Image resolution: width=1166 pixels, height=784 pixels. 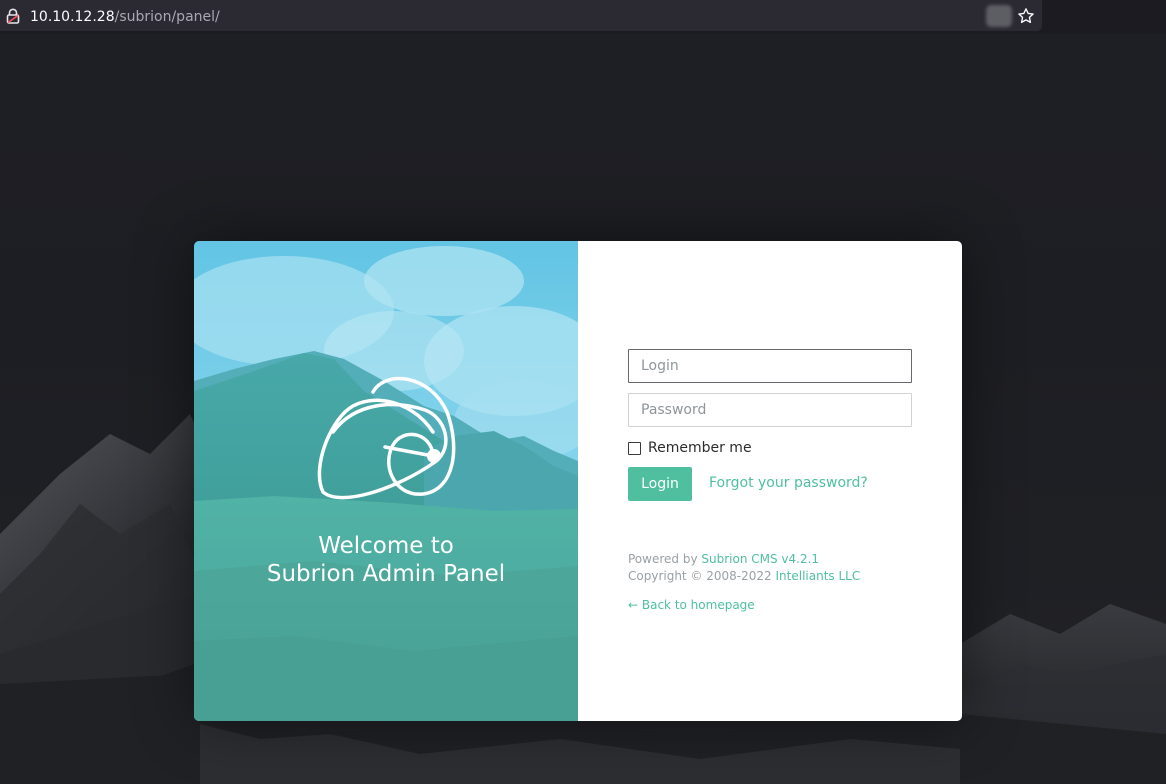 I want to click on welcome-heading: Welcome to Subrion Admin Panel, so click(x=386, y=560).